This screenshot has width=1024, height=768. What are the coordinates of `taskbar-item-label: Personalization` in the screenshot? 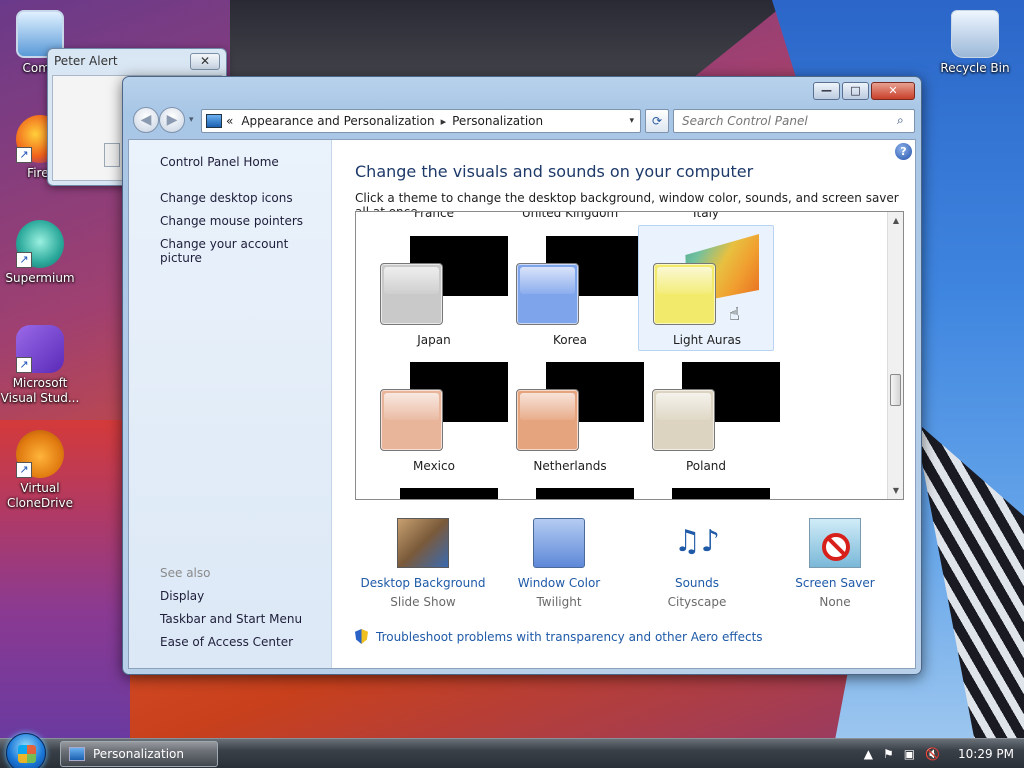 It's located at (138, 754).